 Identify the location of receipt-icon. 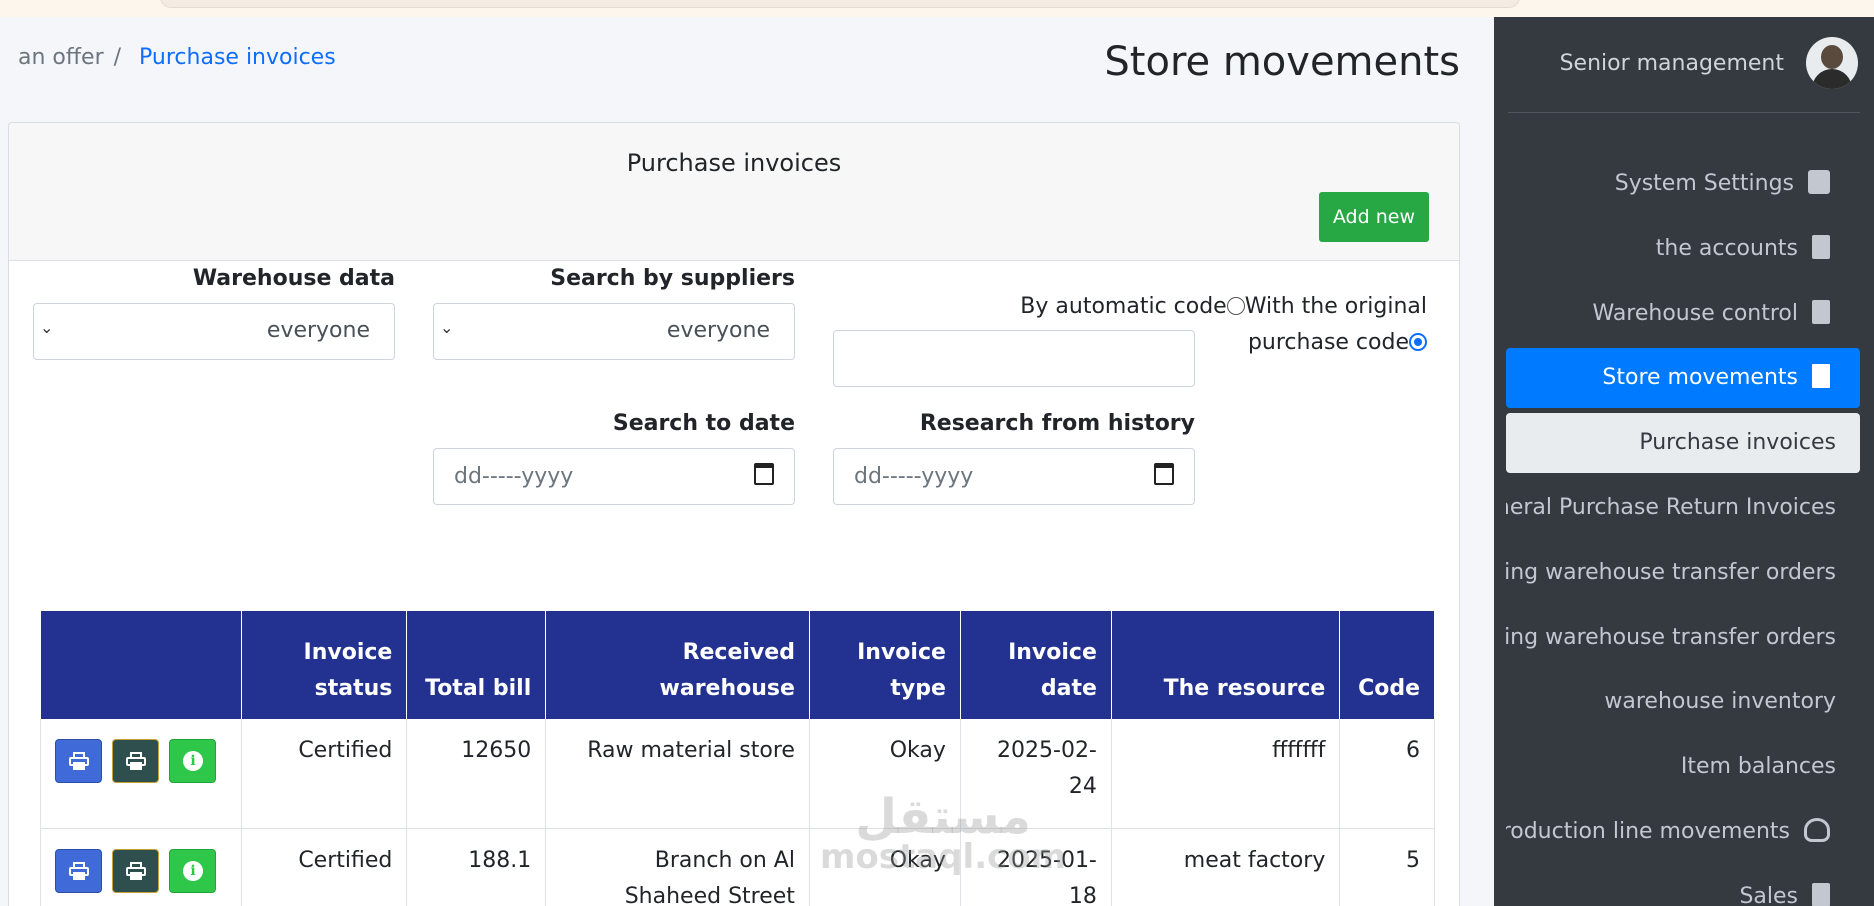
(1821, 376).